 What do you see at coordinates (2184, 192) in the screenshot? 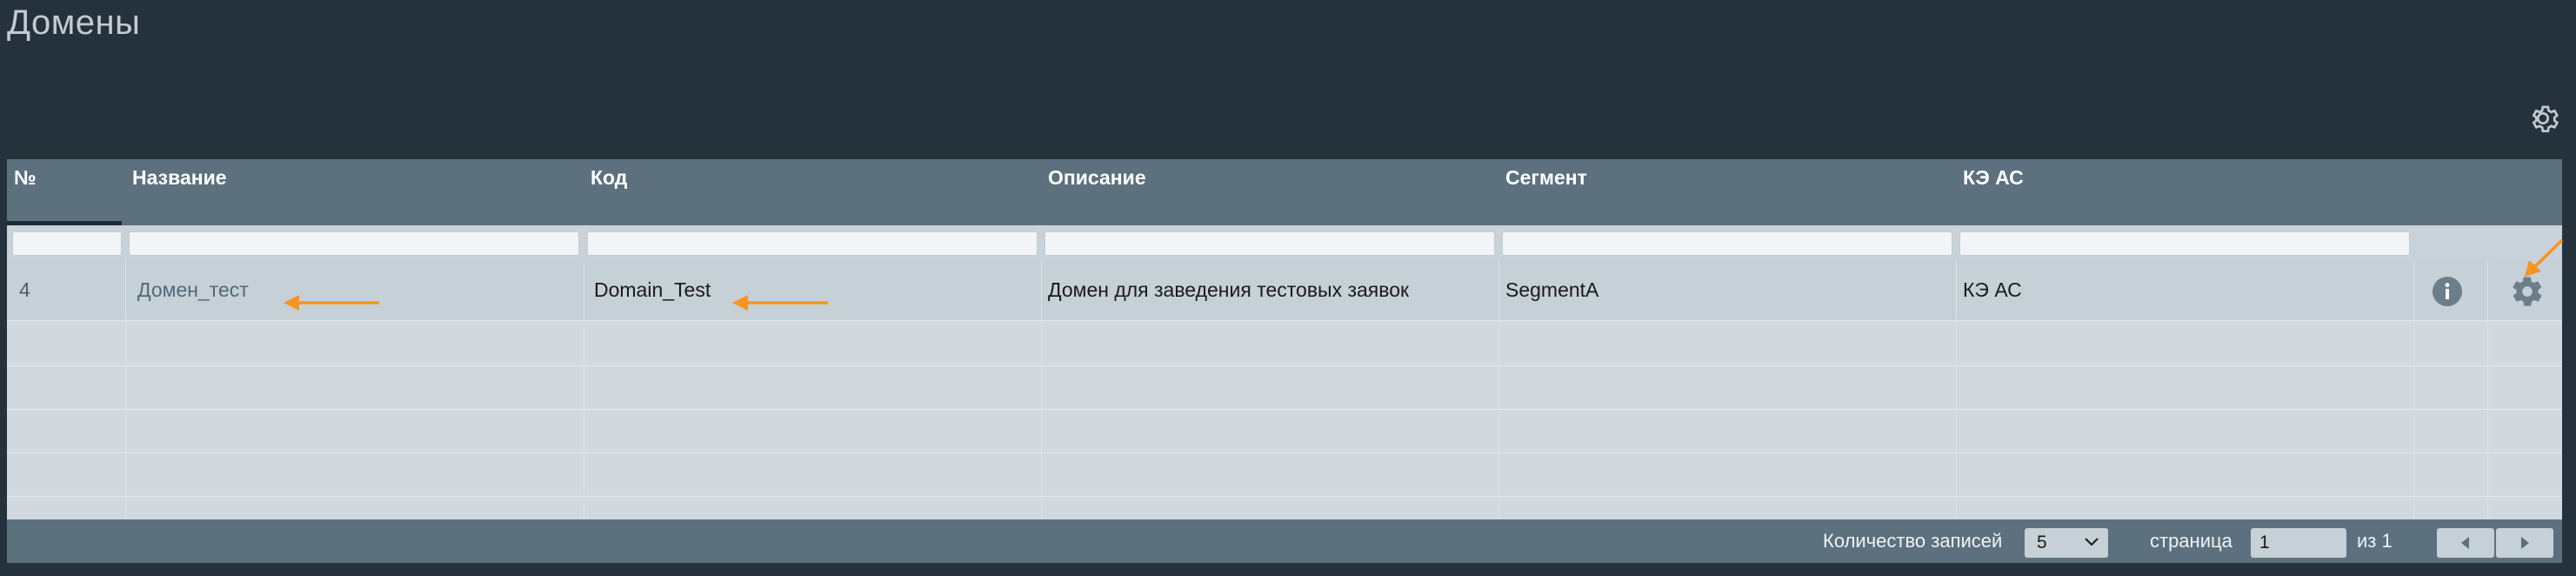
I see `column-header-ke-as: КЭ АС` at bounding box center [2184, 192].